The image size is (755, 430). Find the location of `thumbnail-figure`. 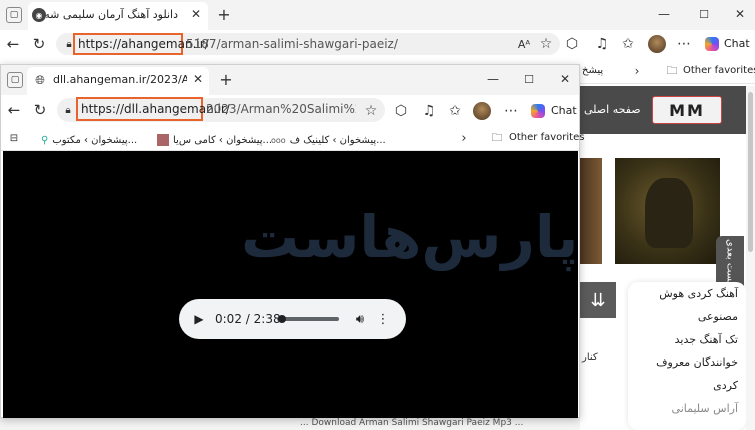

thumbnail-figure is located at coordinates (669, 213).